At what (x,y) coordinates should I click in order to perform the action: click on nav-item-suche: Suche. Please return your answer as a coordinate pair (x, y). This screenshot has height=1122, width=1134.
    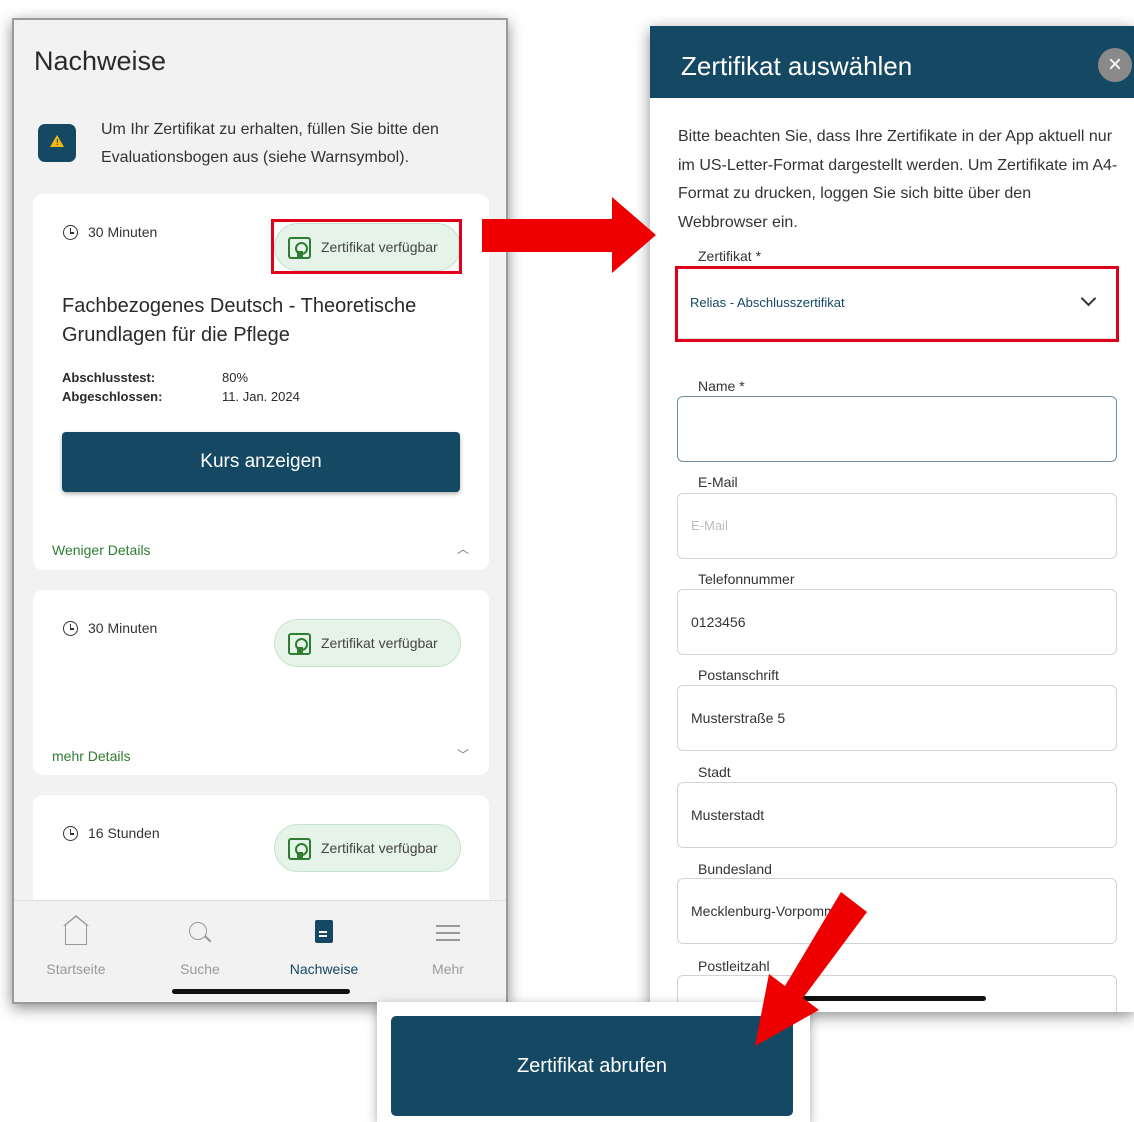
    Looking at the image, I should click on (200, 946).